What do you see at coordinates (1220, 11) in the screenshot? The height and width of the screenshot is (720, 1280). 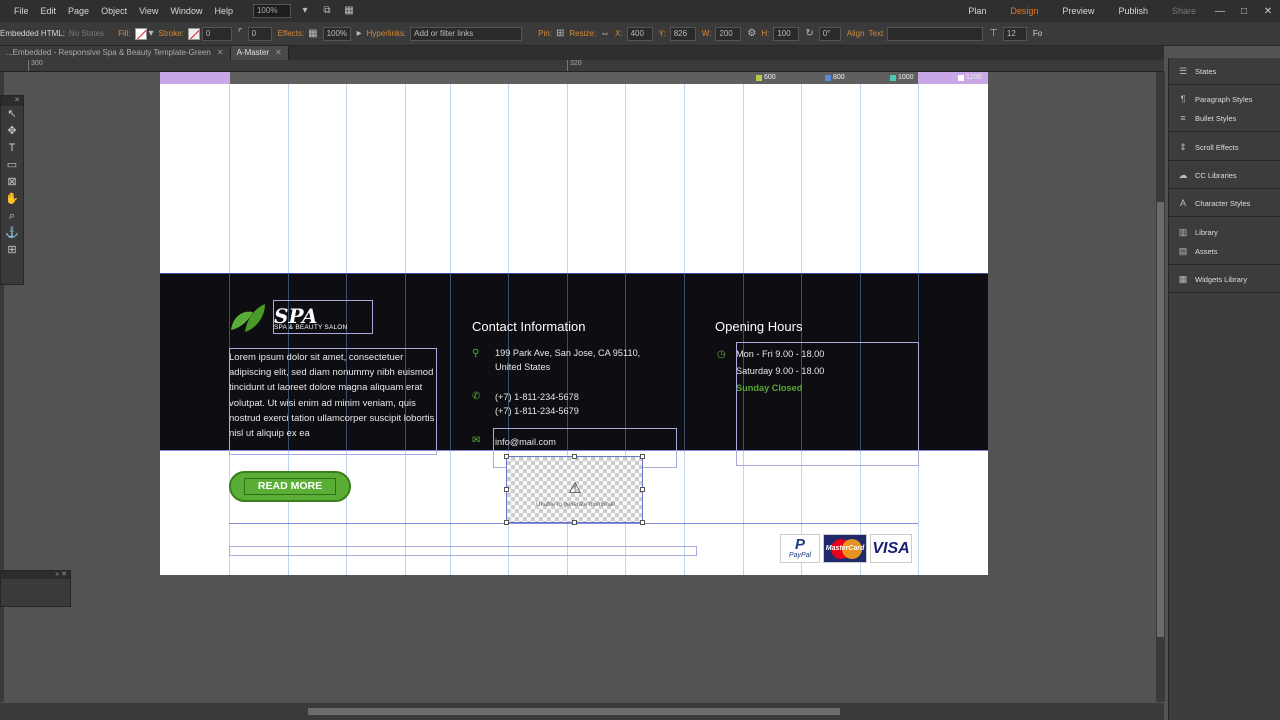 I see `minimize-button: —` at bounding box center [1220, 11].